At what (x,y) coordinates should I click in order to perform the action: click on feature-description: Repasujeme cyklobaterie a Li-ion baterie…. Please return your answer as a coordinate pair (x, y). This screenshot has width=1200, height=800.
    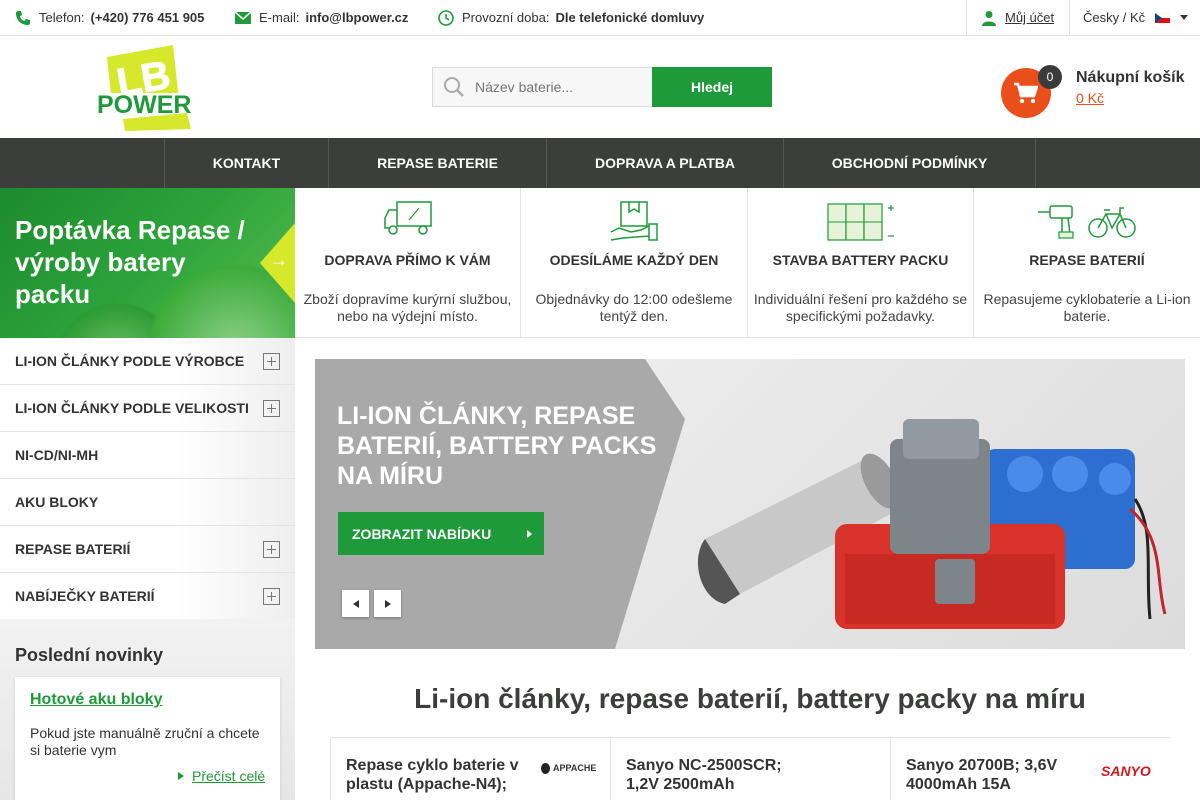
    Looking at the image, I should click on (1087, 307).